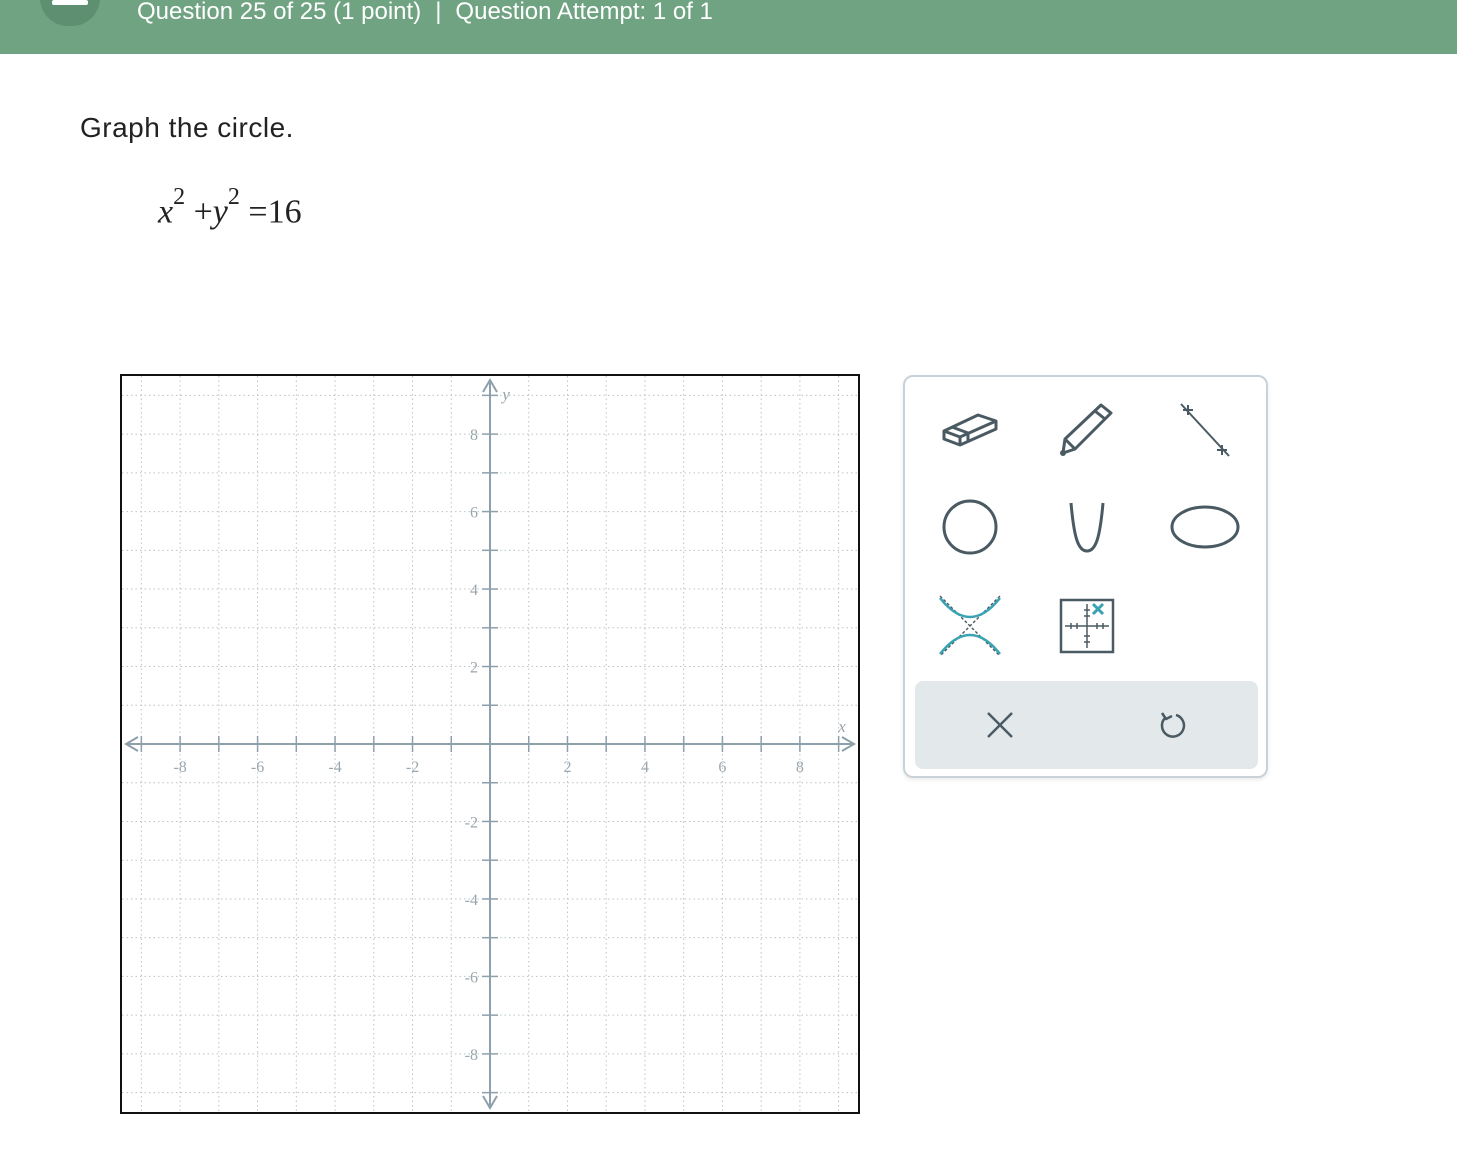 This screenshot has height=1166, width=1457. Describe the element at coordinates (1086, 725) in the screenshot. I see `toolbox-action-bar` at that location.